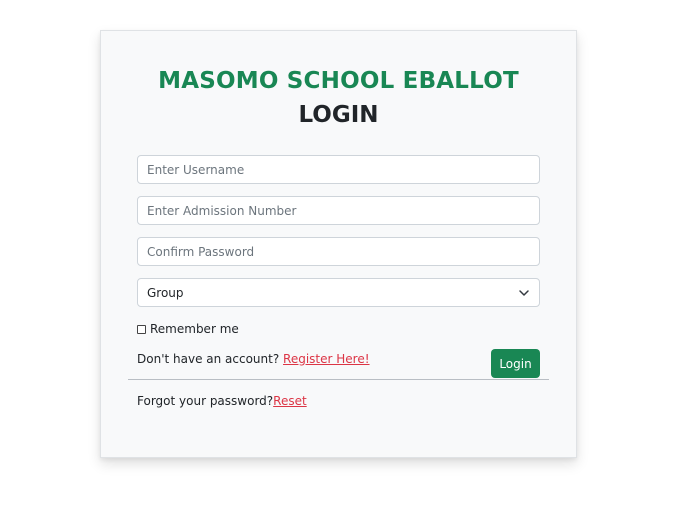 This screenshot has width=677, height=517. Describe the element at coordinates (515, 363) in the screenshot. I see `login-button: Login` at that location.